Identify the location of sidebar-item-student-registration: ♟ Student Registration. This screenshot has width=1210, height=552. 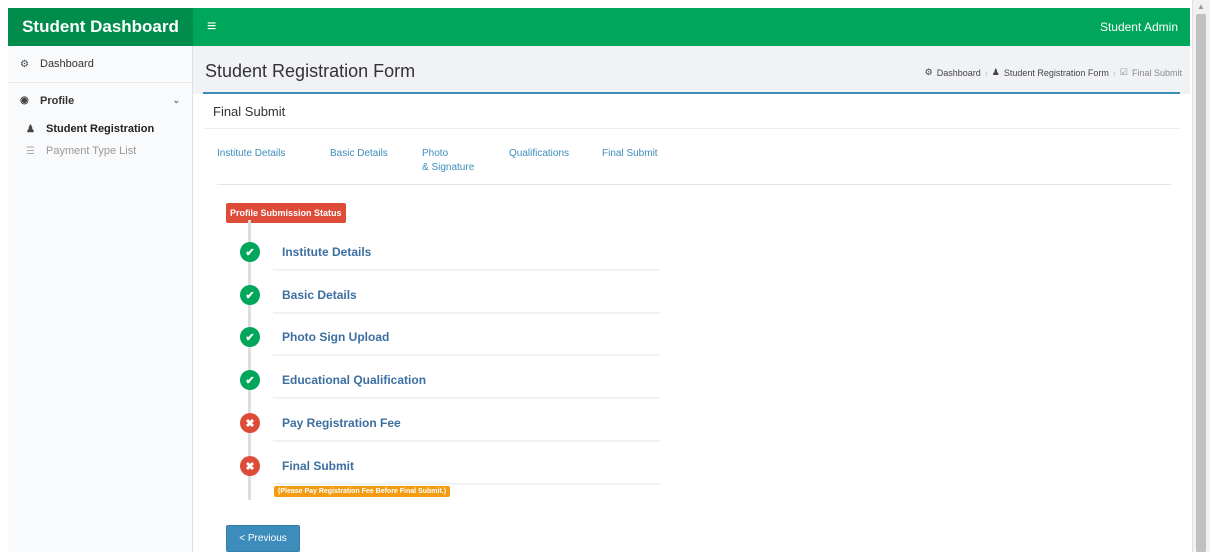
(100, 129).